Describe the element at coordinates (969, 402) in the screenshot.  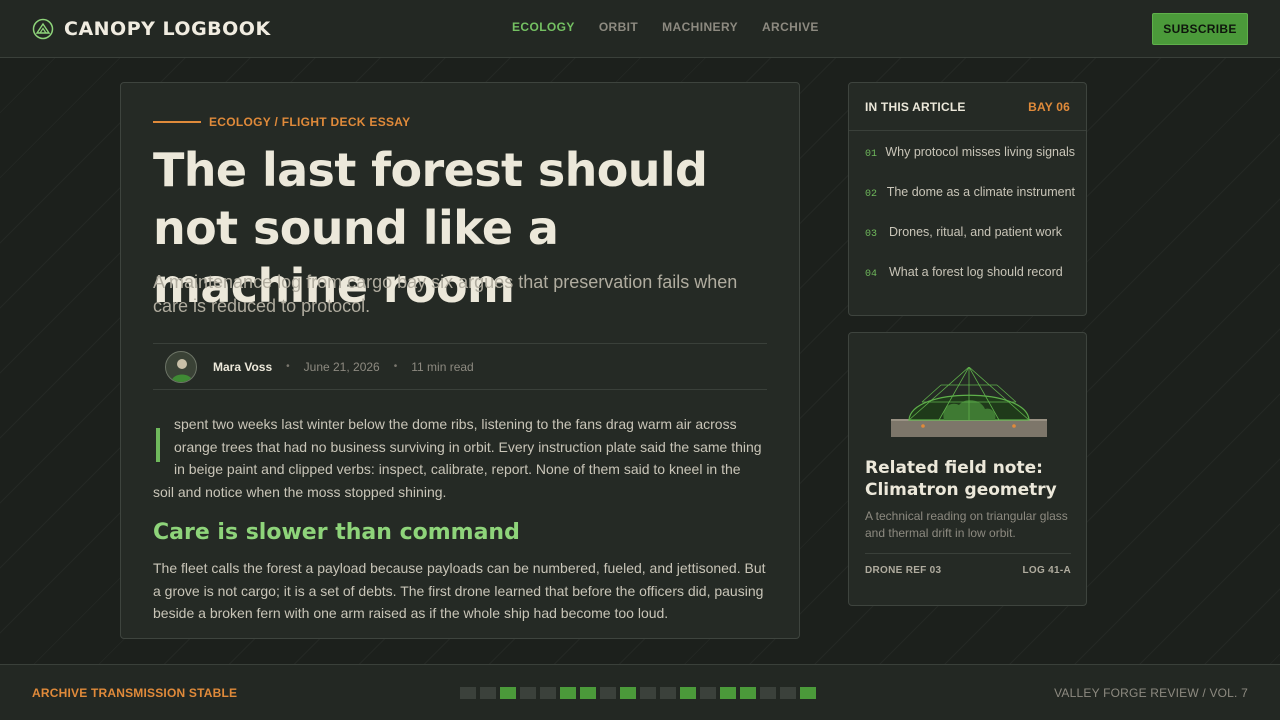
I see `dome-illustration` at that location.